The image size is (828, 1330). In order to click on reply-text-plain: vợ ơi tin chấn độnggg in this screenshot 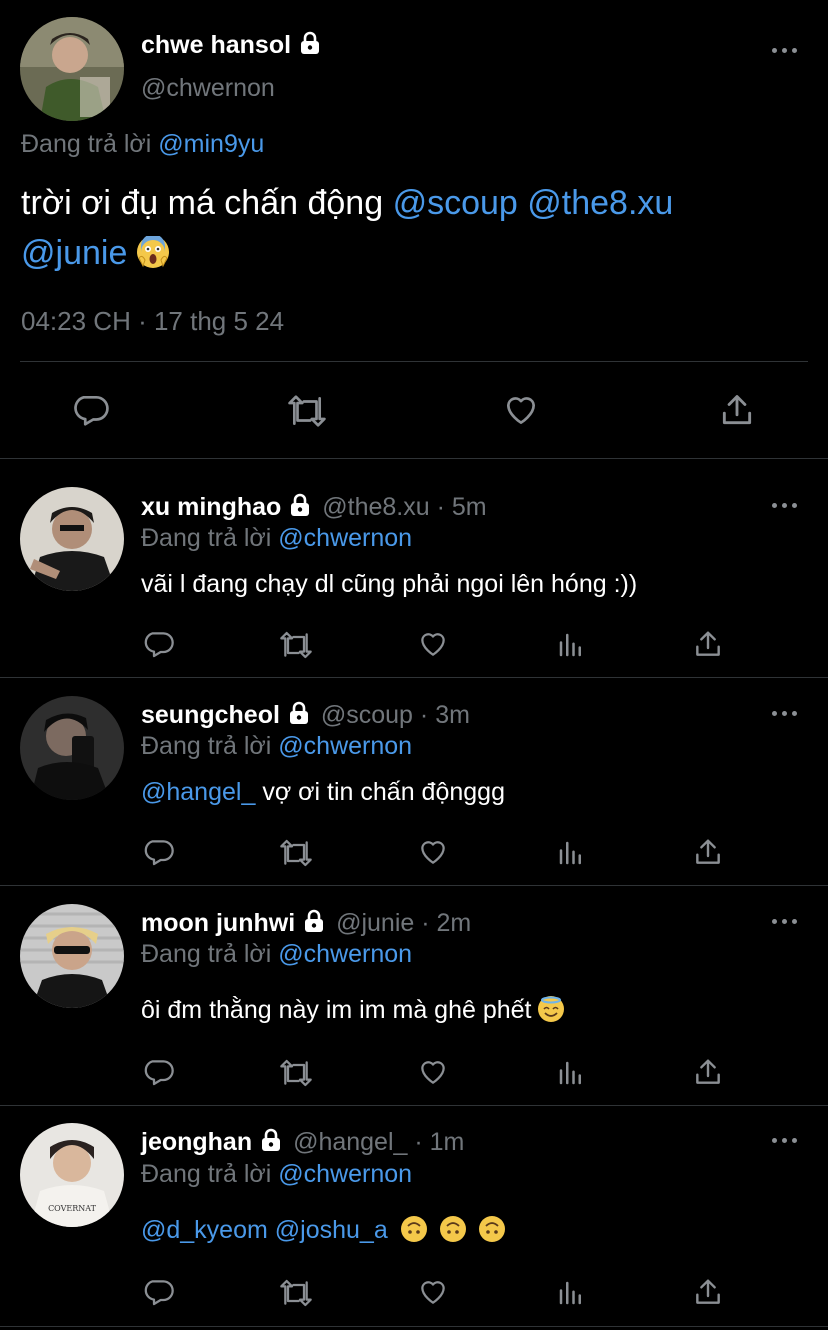, I will do `click(383, 792)`.